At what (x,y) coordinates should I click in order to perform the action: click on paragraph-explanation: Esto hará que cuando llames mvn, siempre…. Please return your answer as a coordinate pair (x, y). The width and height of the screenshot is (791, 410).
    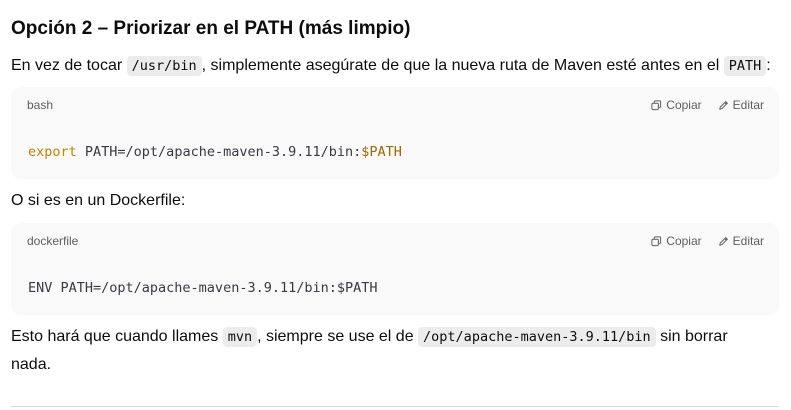
    Looking at the image, I should click on (381, 351).